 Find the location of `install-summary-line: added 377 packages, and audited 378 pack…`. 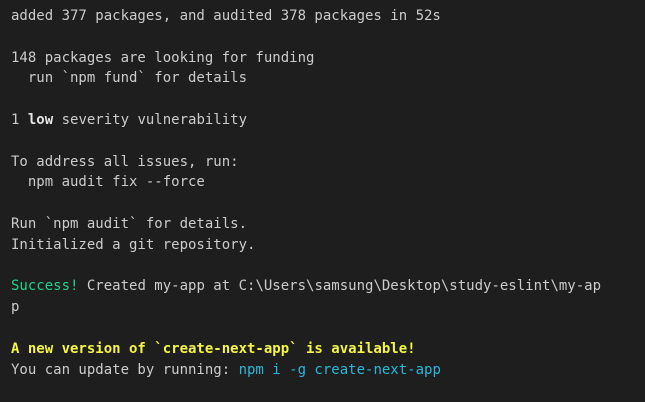

install-summary-line: added 377 packages, and audited 378 pack… is located at coordinates (226, 16).